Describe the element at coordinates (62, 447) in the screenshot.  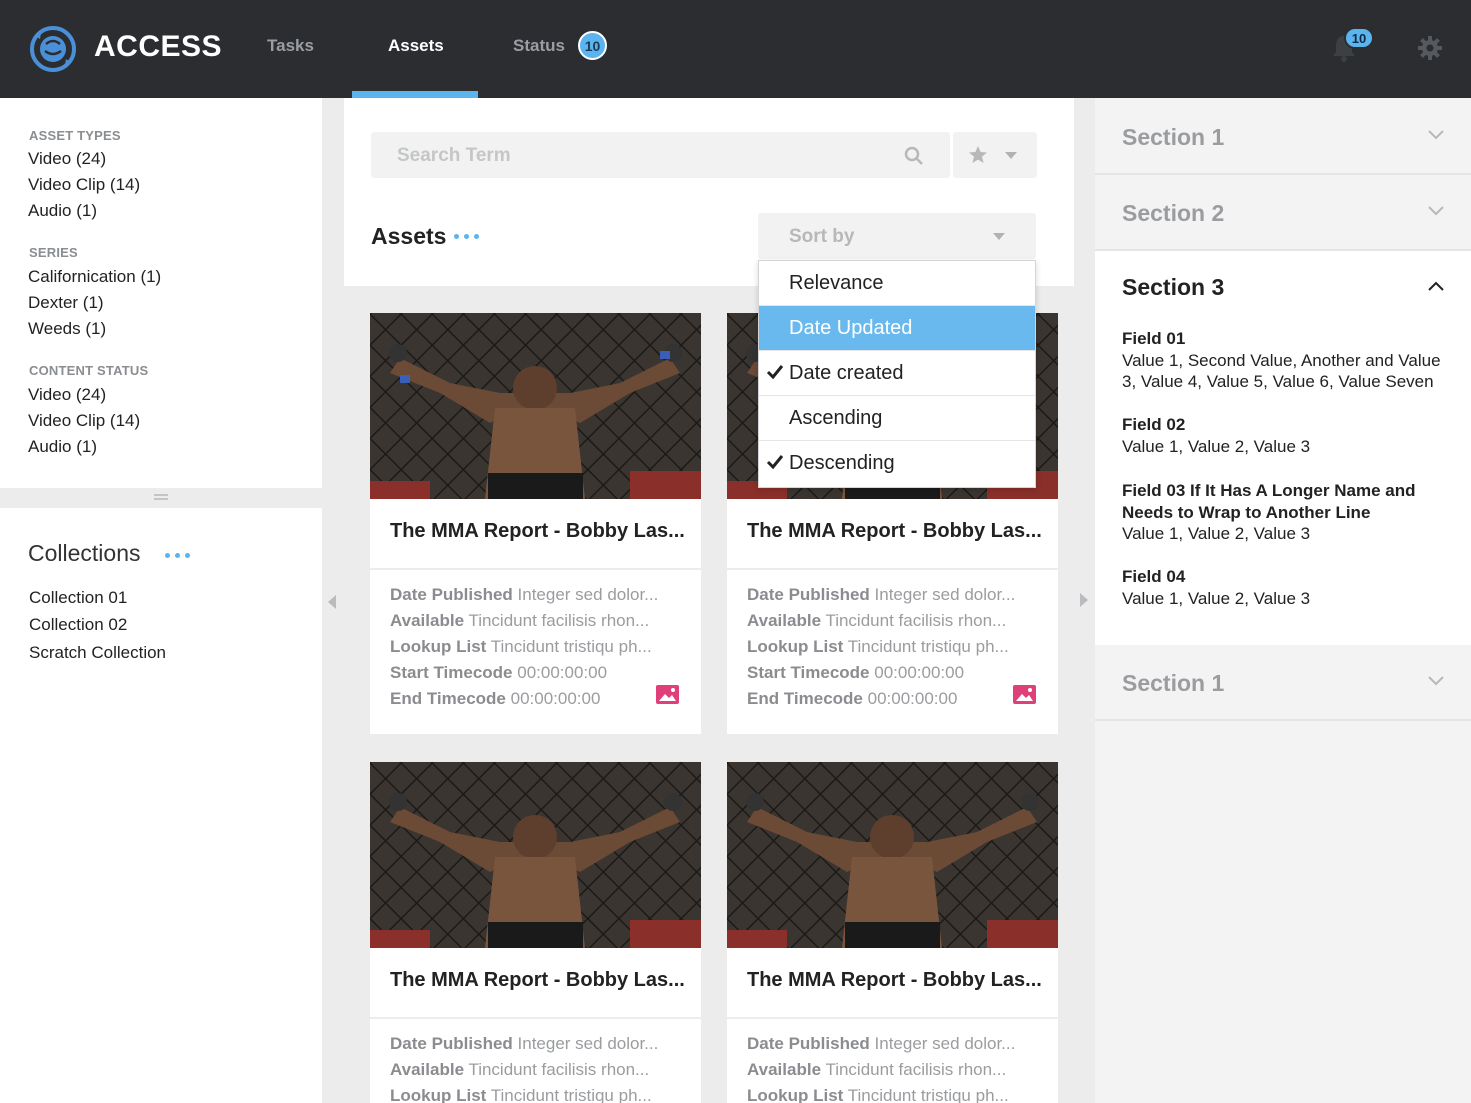
I see `filter-status-audio: Audio (1)` at that location.